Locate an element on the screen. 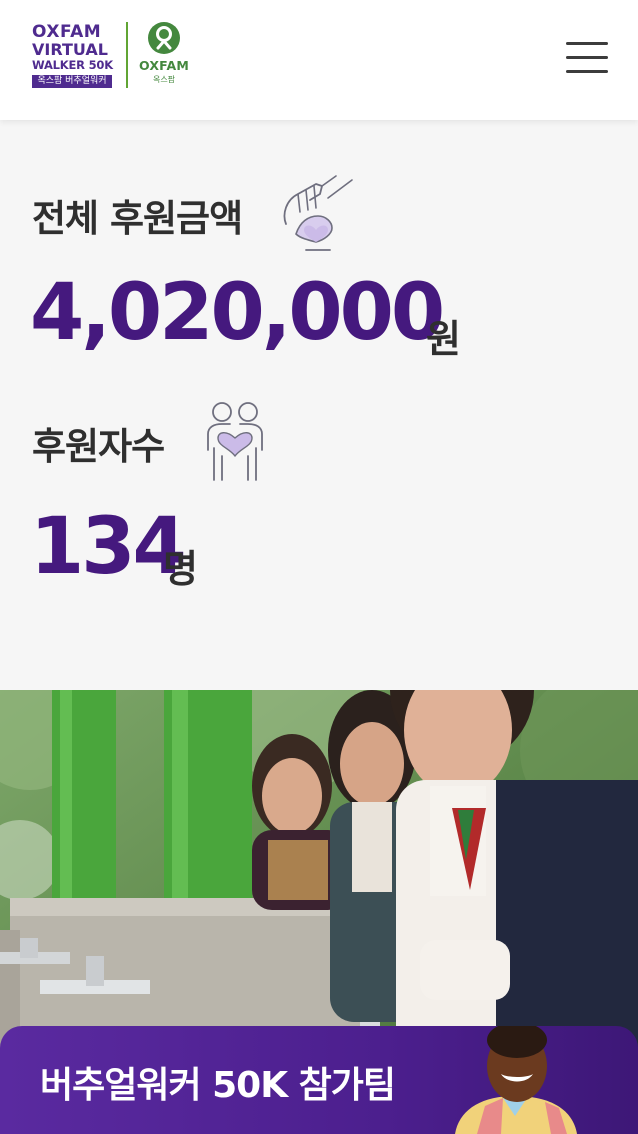 Image resolution: width=638 pixels, height=1134 pixels. total-donation-label: 전체 후원금액 is located at coordinates (137, 218).